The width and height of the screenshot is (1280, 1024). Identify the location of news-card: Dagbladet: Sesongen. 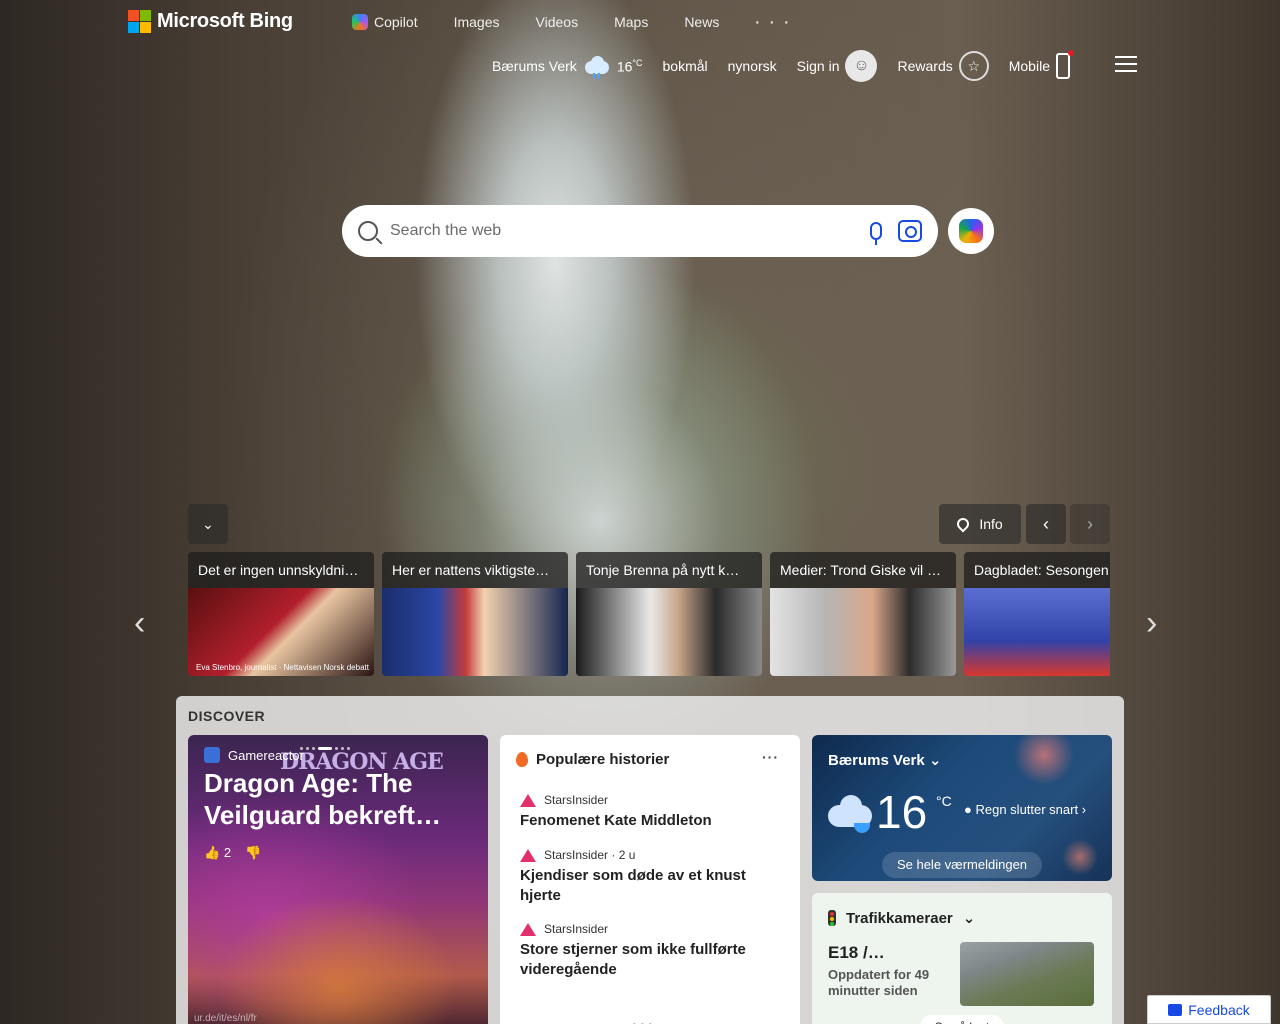
(1037, 614).